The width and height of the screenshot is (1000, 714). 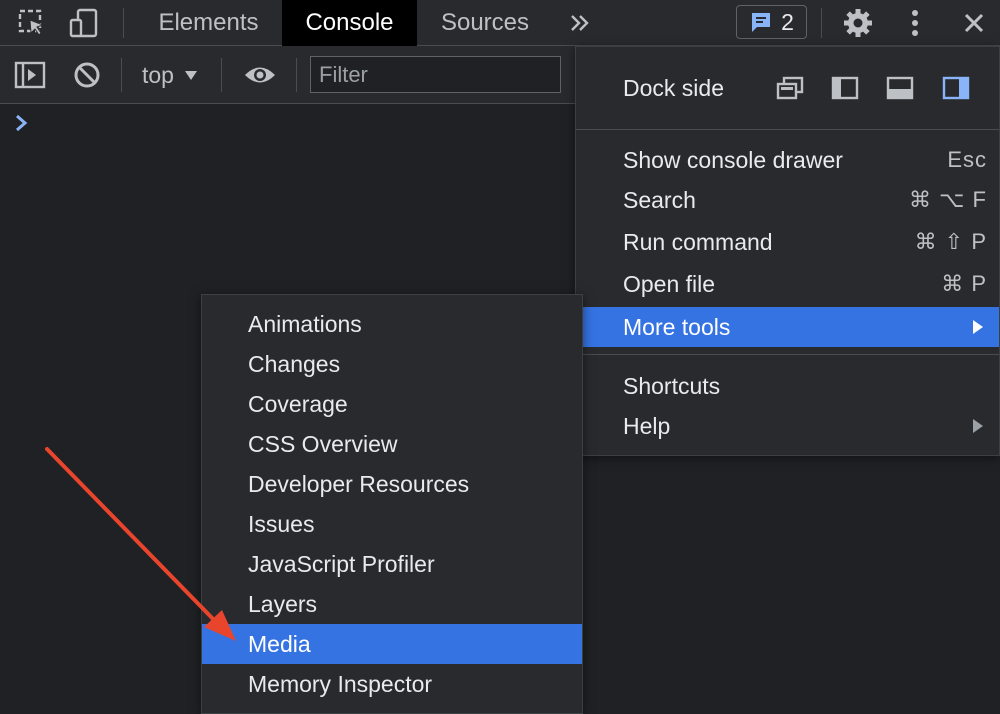 What do you see at coordinates (392, 644) in the screenshot?
I see `submenu-item-media: Media` at bounding box center [392, 644].